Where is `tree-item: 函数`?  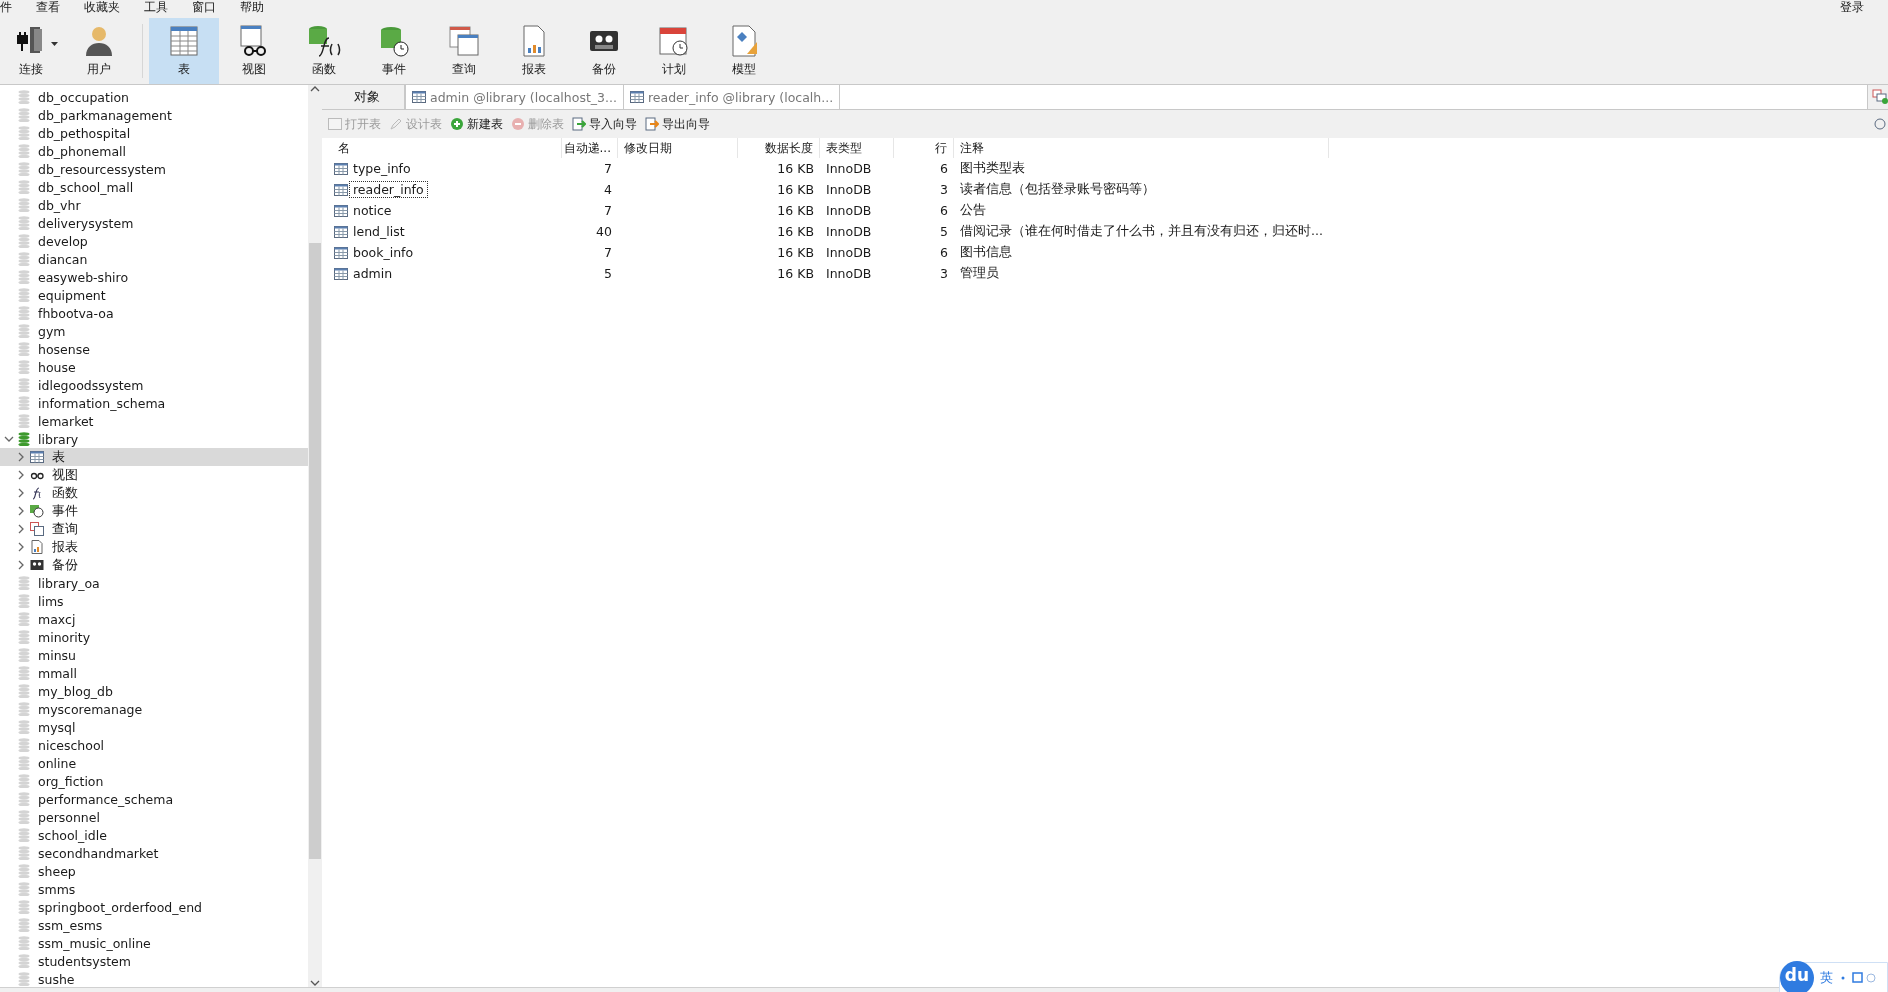
tree-item: 函数 is located at coordinates (154, 493).